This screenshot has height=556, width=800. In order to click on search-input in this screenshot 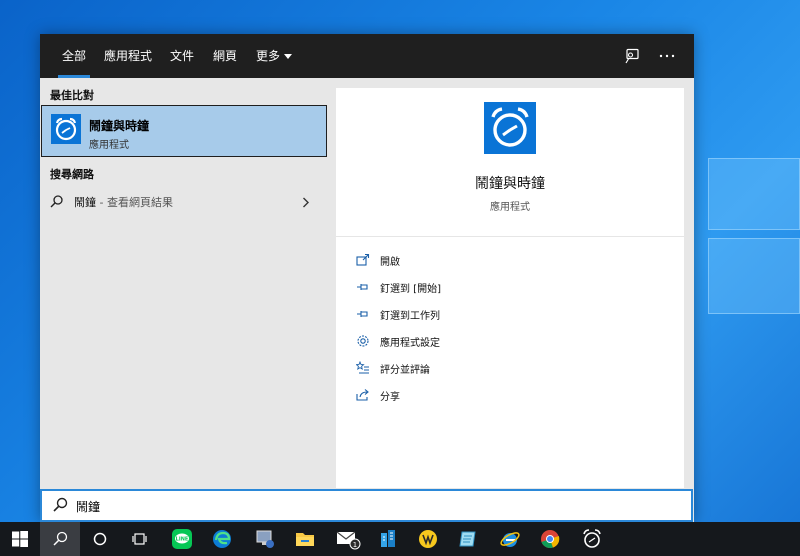, I will do `click(276, 506)`.